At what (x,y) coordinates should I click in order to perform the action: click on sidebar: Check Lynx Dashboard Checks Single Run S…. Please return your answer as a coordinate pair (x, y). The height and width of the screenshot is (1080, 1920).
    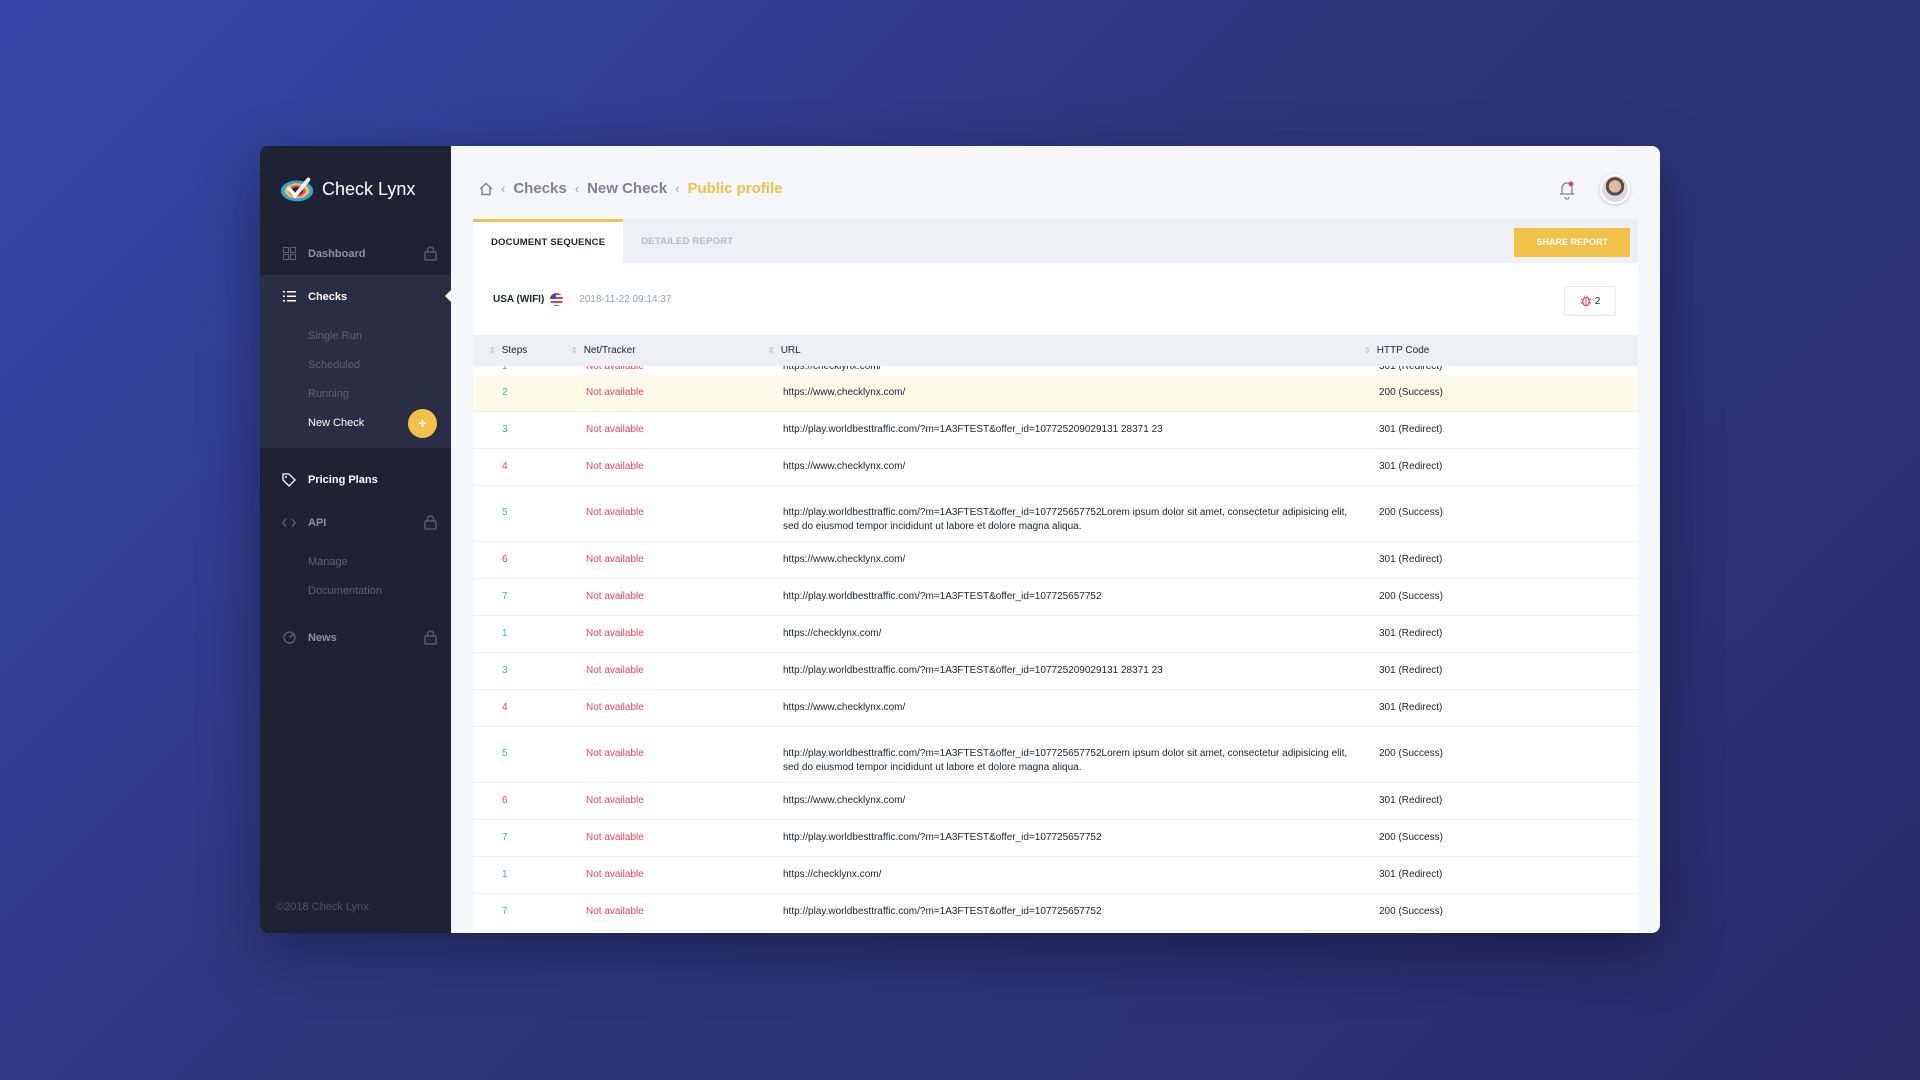
    Looking at the image, I should click on (355, 539).